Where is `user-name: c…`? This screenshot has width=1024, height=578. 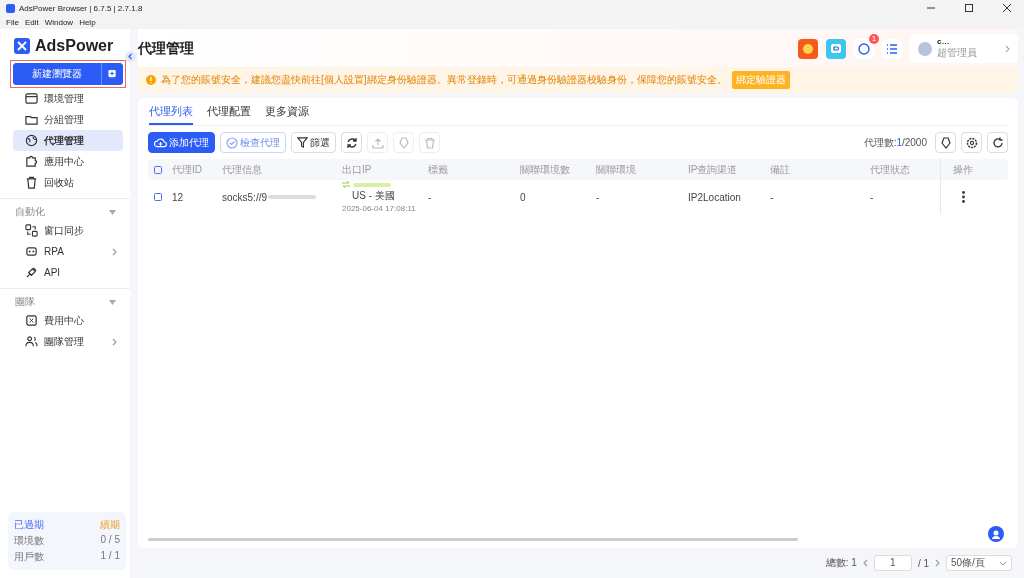
user-name: c… is located at coordinates (944, 41).